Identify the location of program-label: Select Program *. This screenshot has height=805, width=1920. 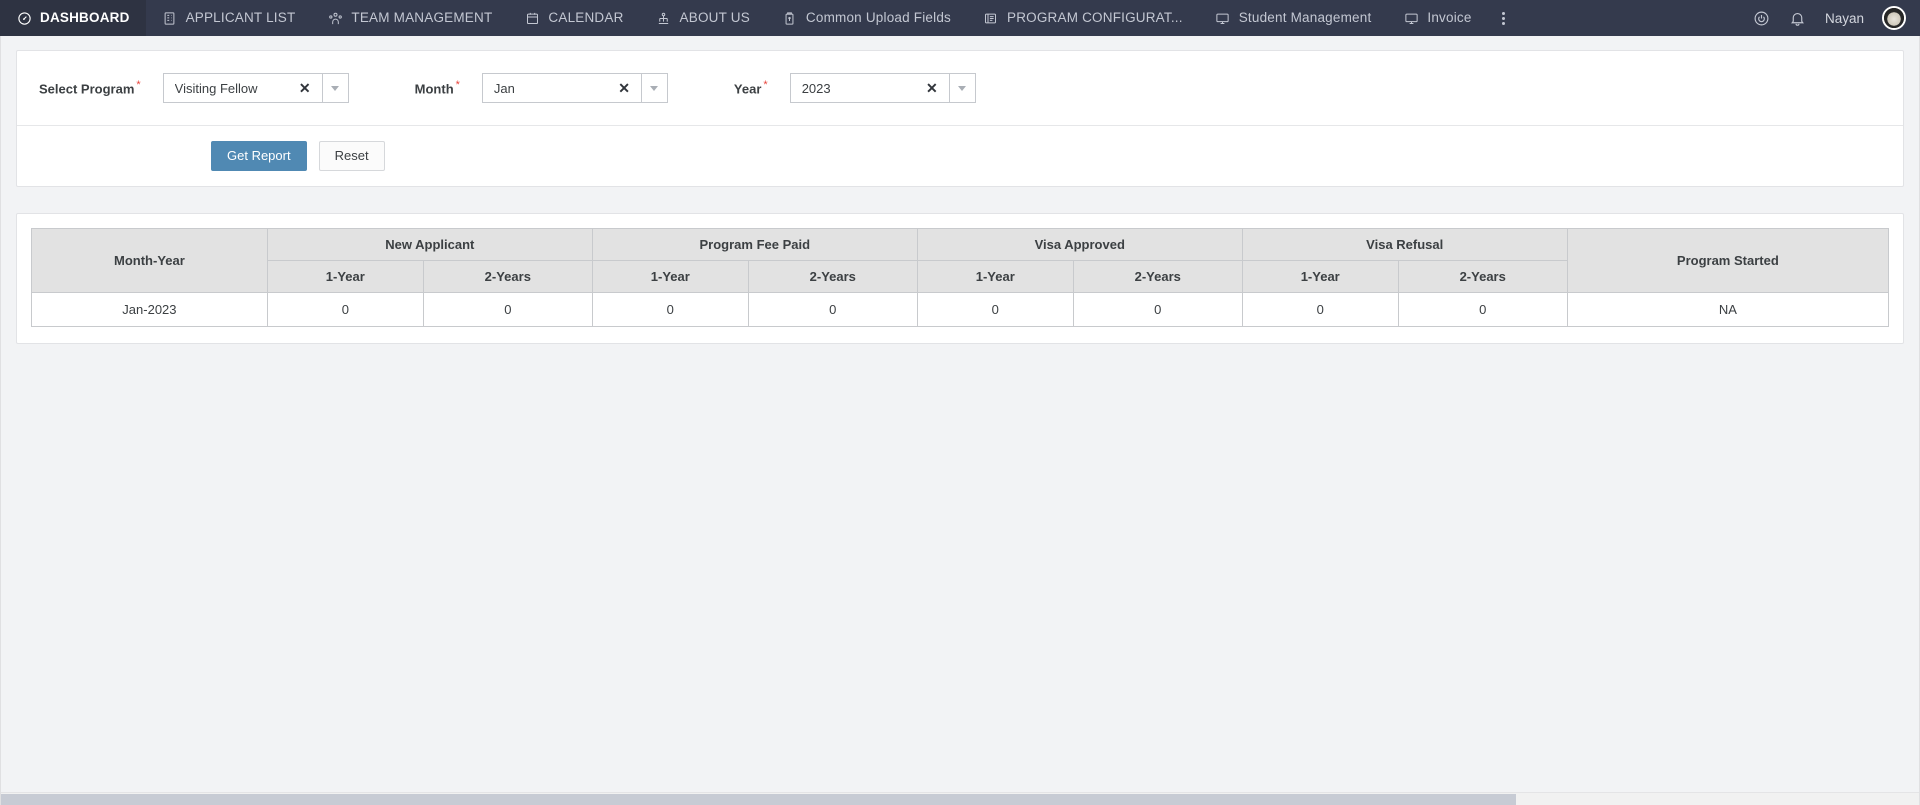
(90, 87).